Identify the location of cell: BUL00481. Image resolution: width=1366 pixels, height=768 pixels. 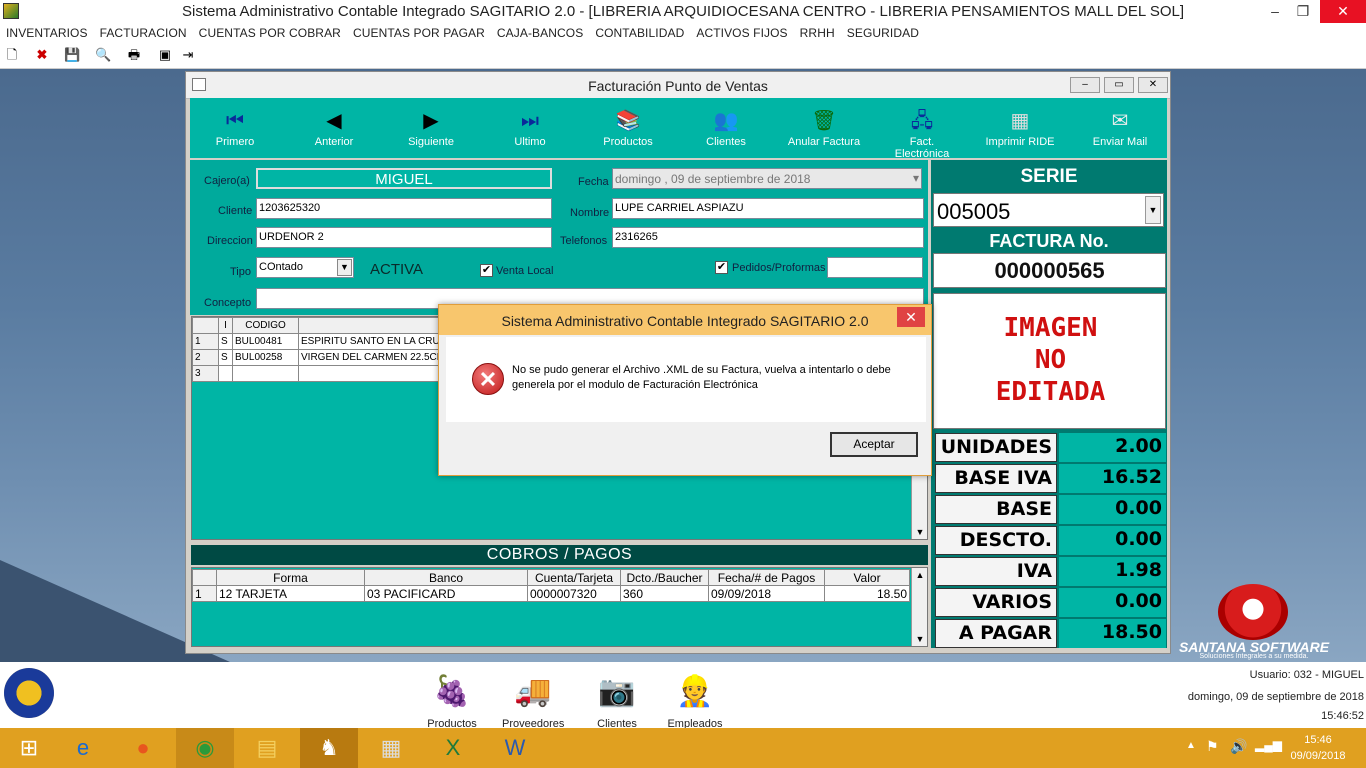
(265, 341).